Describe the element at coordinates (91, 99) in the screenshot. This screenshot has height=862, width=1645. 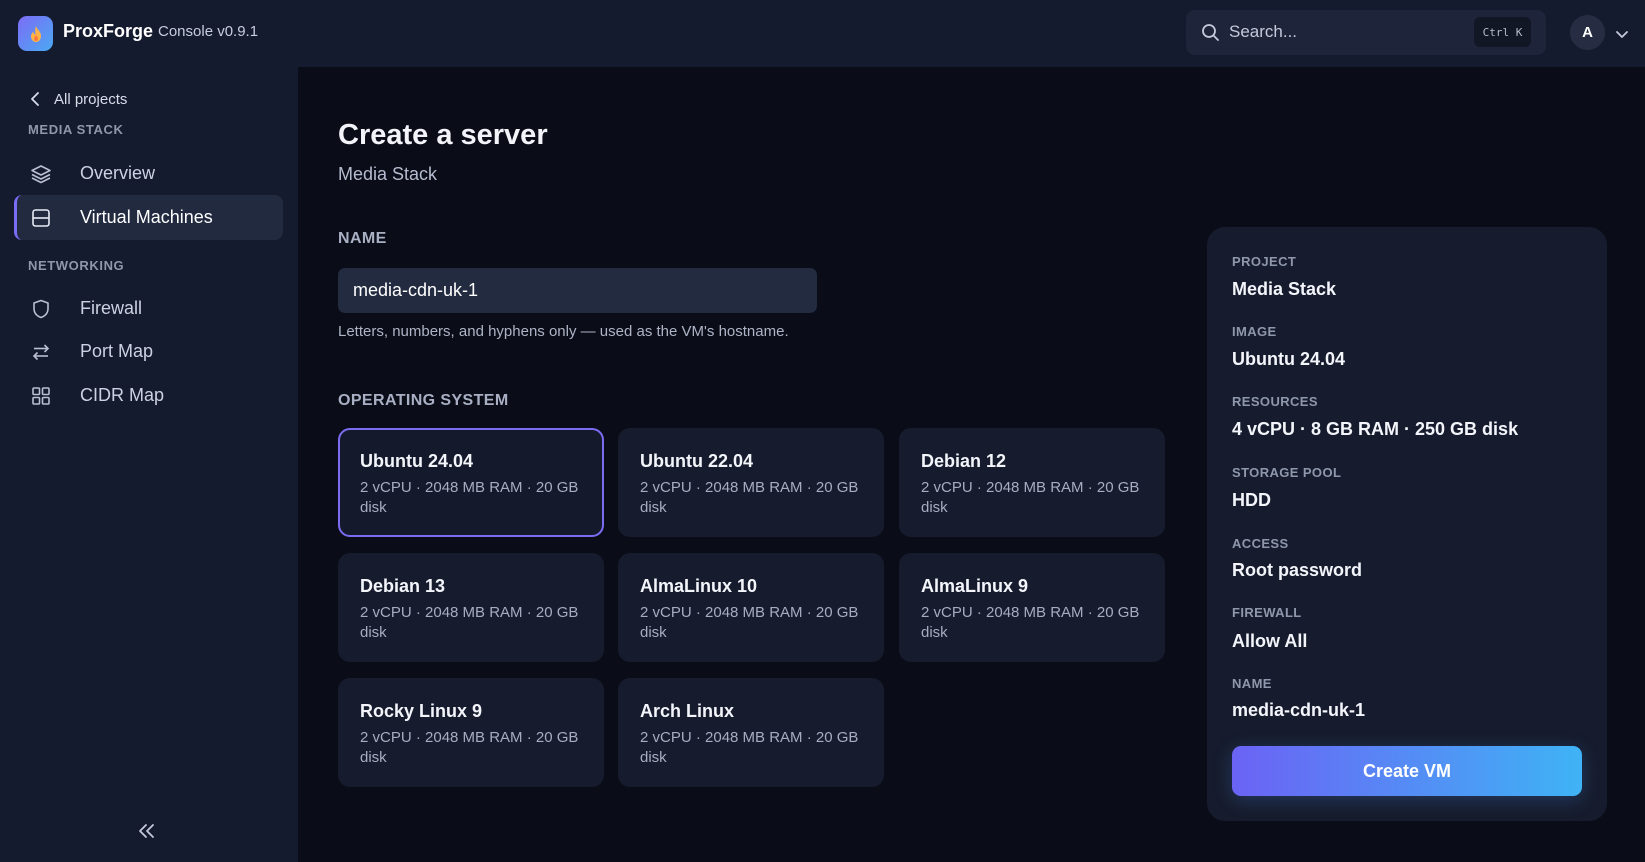
I see `back-link-label: All projects` at that location.